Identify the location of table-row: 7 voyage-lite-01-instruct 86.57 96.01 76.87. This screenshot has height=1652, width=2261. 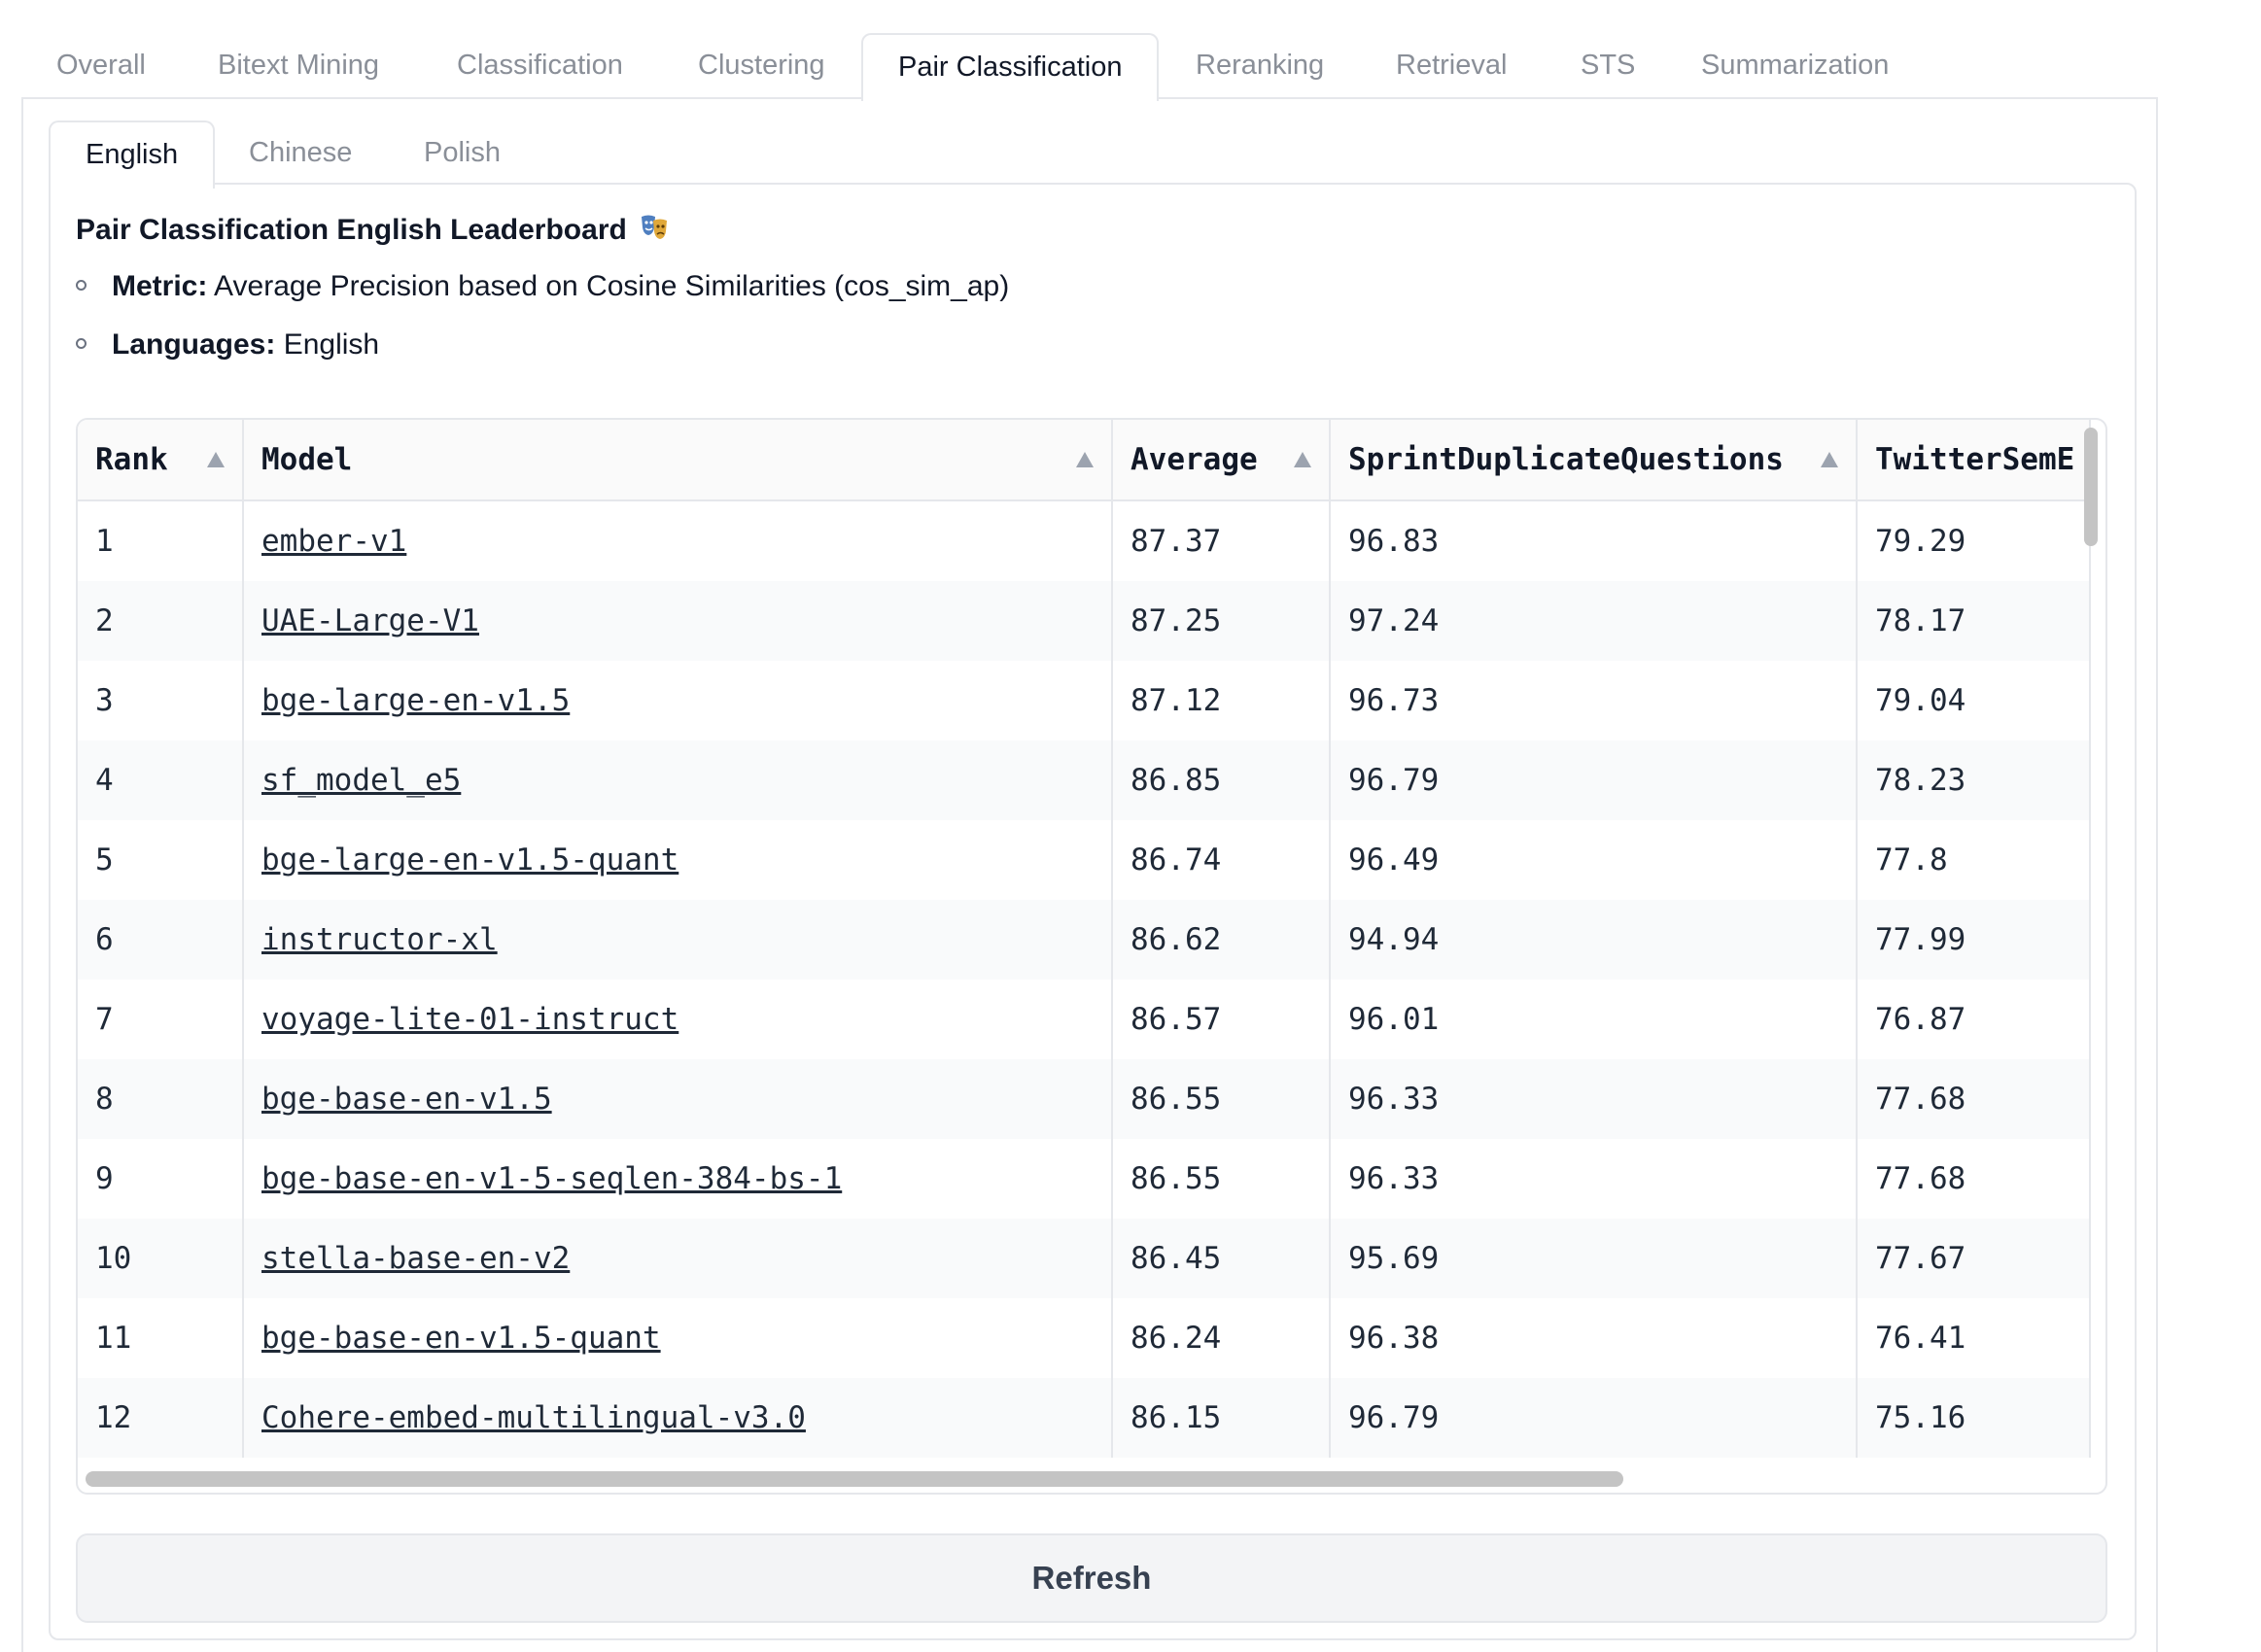
(1084, 1019).